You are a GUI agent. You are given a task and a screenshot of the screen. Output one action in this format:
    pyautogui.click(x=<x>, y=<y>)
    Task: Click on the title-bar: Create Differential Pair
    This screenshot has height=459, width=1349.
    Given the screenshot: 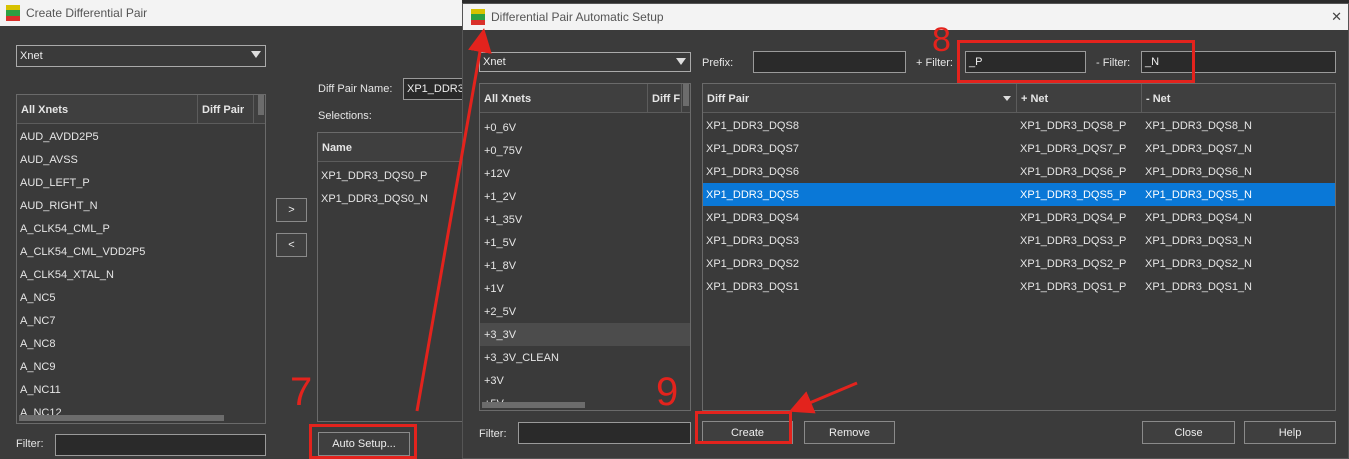 What is the action you would take?
    pyautogui.click(x=231, y=13)
    